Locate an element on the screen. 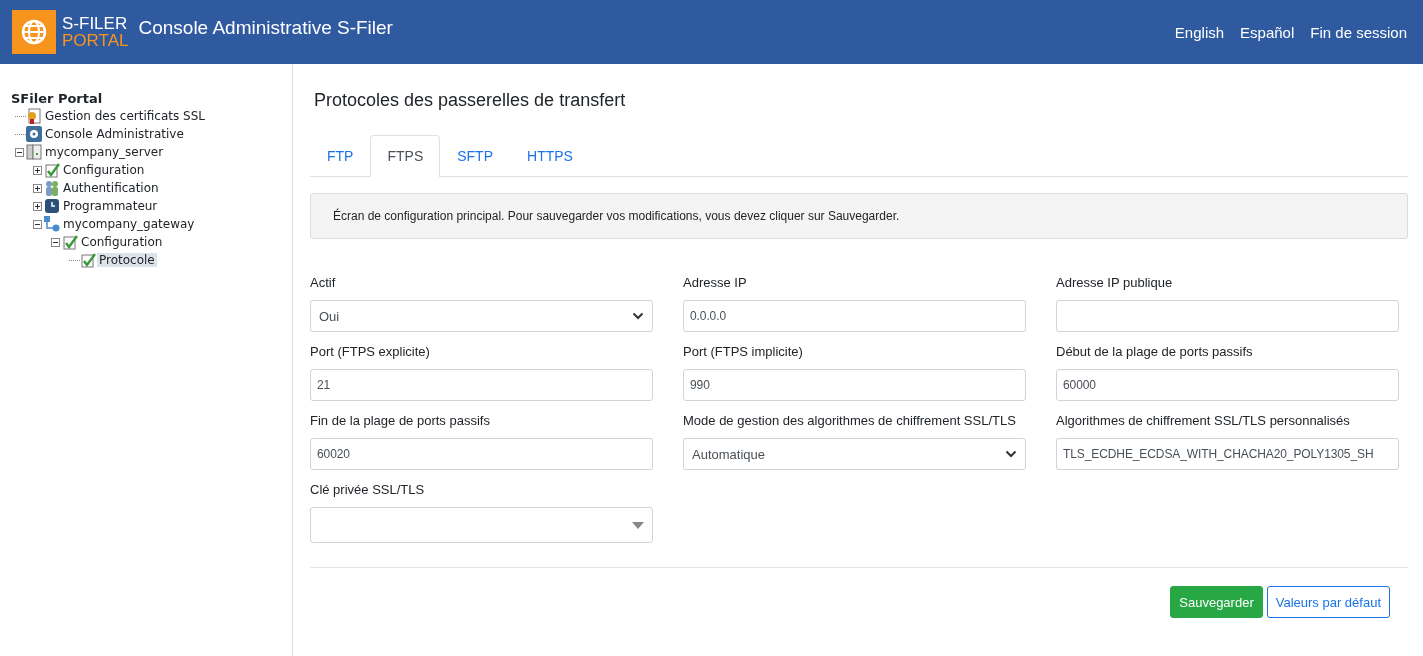 The width and height of the screenshot is (1423, 656). caret-icon is located at coordinates (638, 525).